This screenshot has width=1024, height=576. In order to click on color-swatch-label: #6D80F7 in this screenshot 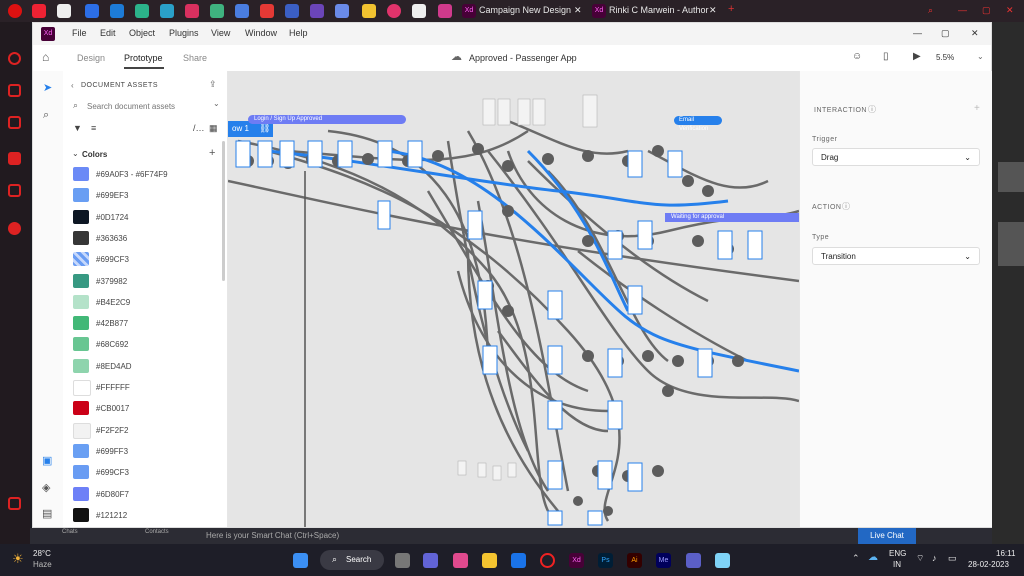, I will do `click(112, 494)`.